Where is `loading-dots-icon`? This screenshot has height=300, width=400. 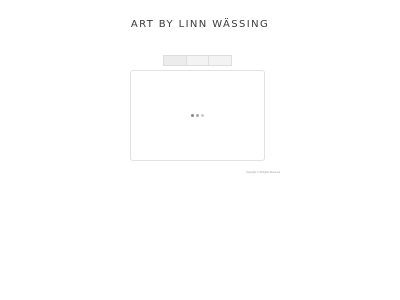
loading-dots-icon is located at coordinates (197, 115).